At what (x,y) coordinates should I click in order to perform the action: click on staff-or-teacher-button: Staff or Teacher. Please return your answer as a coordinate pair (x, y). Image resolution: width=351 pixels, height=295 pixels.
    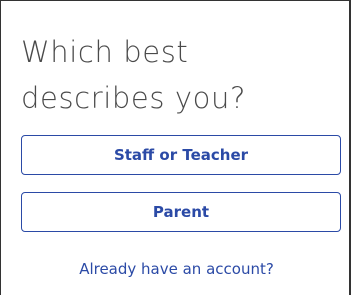
    Looking at the image, I should click on (181, 155).